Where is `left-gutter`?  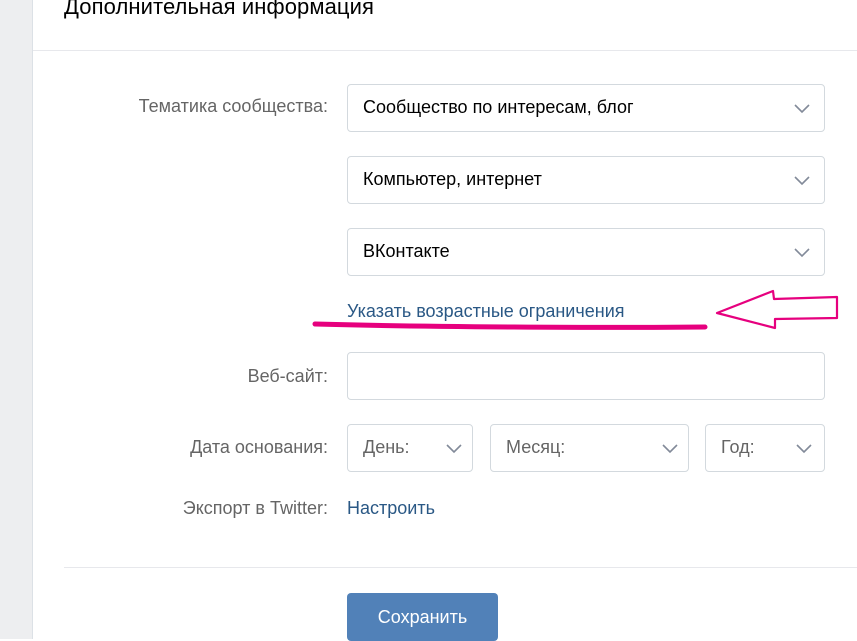
left-gutter is located at coordinates (16, 319).